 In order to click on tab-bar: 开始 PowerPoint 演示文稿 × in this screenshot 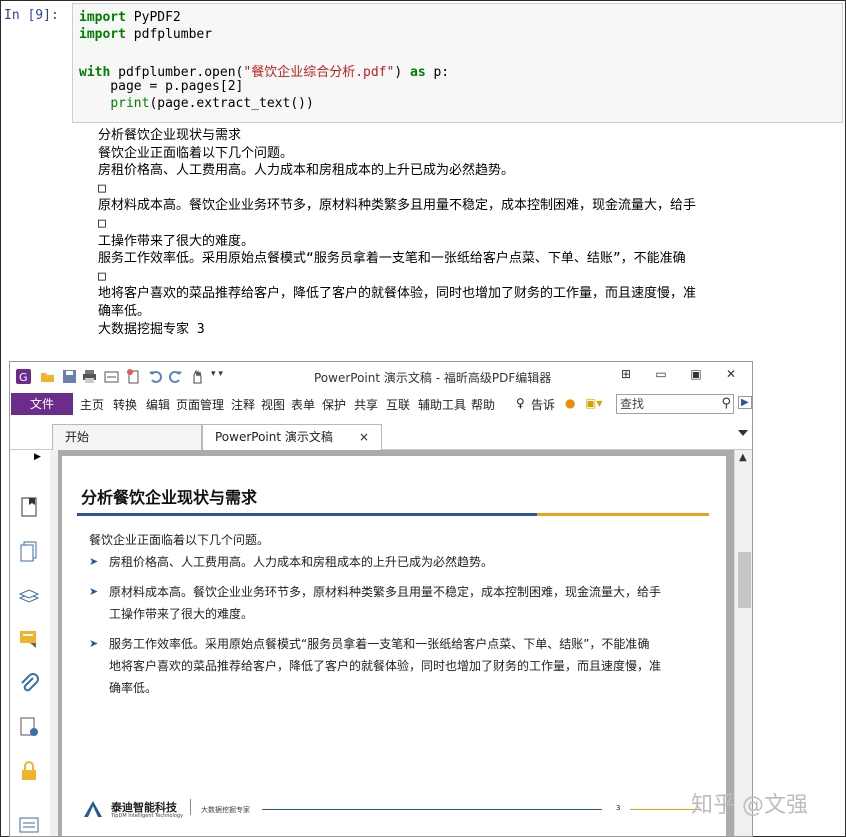, I will do `click(381, 433)`.